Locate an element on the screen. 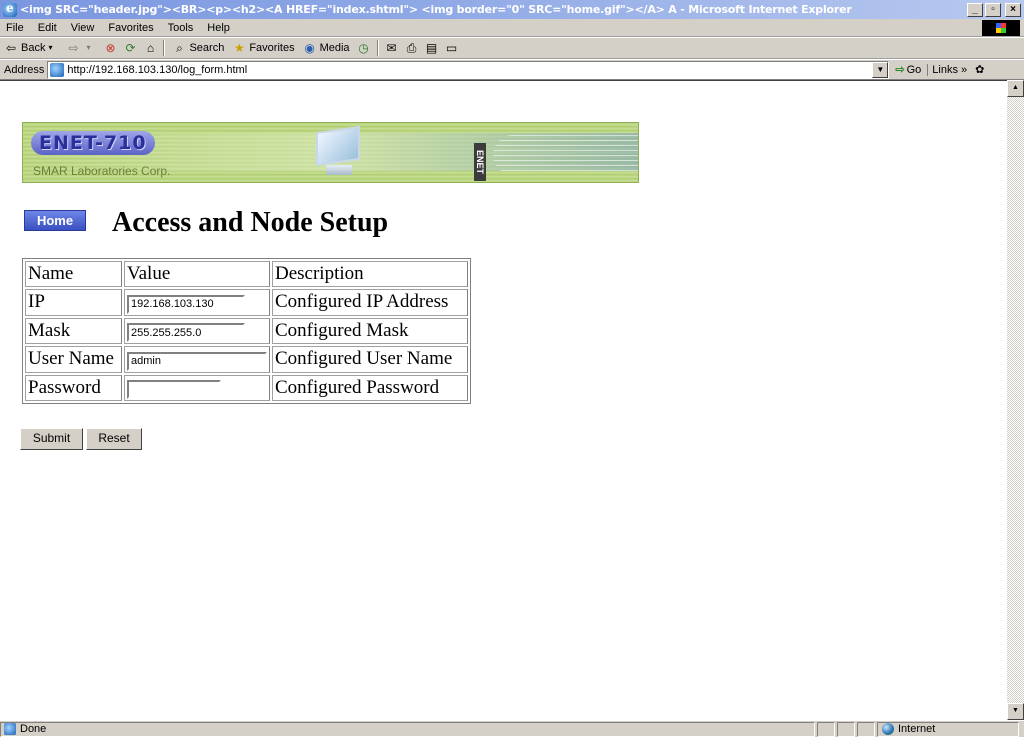 The image size is (1024, 737). menu-tools: Tools is located at coordinates (181, 28).